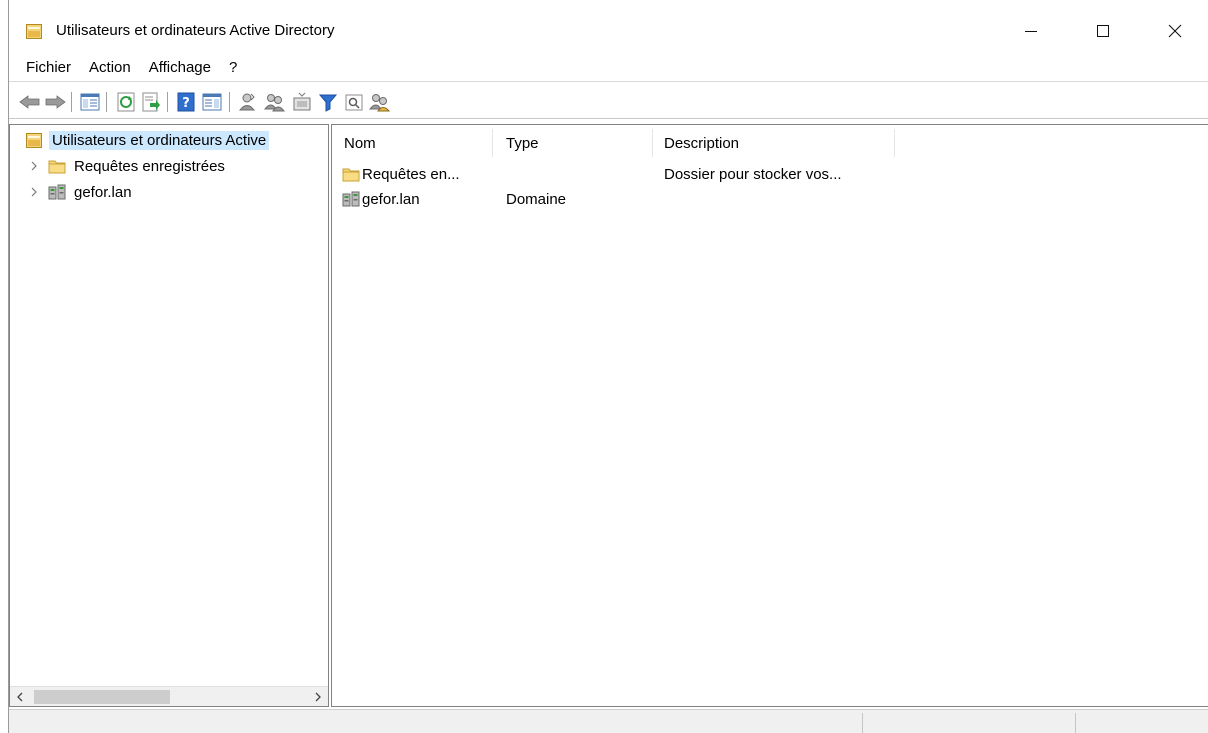 The width and height of the screenshot is (1208, 733). I want to click on toolbar: ?, so click(608, 101).